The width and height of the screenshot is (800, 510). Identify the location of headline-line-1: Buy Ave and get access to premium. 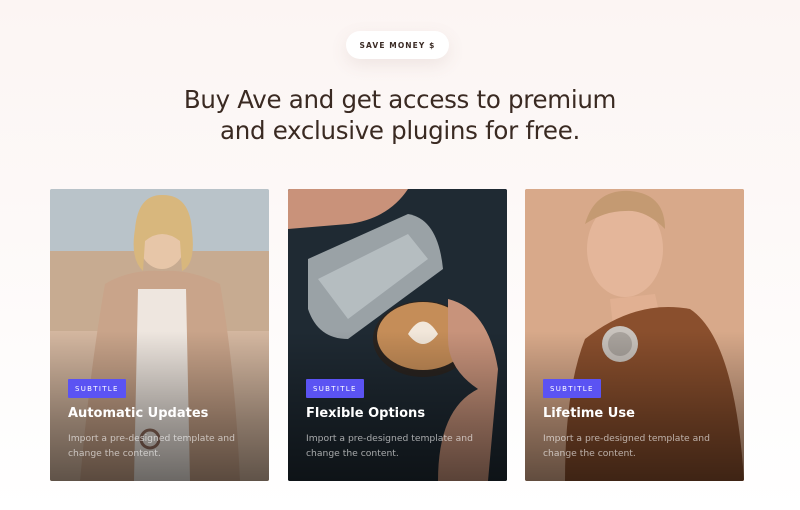
(400, 99).